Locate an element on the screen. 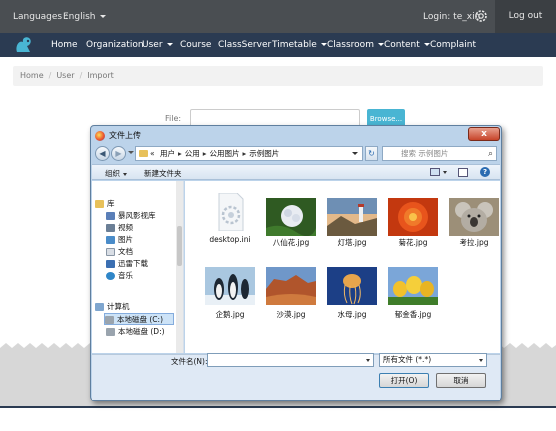 The height and width of the screenshot is (431, 556). file-name: 菊花.jpg is located at coordinates (413, 242).